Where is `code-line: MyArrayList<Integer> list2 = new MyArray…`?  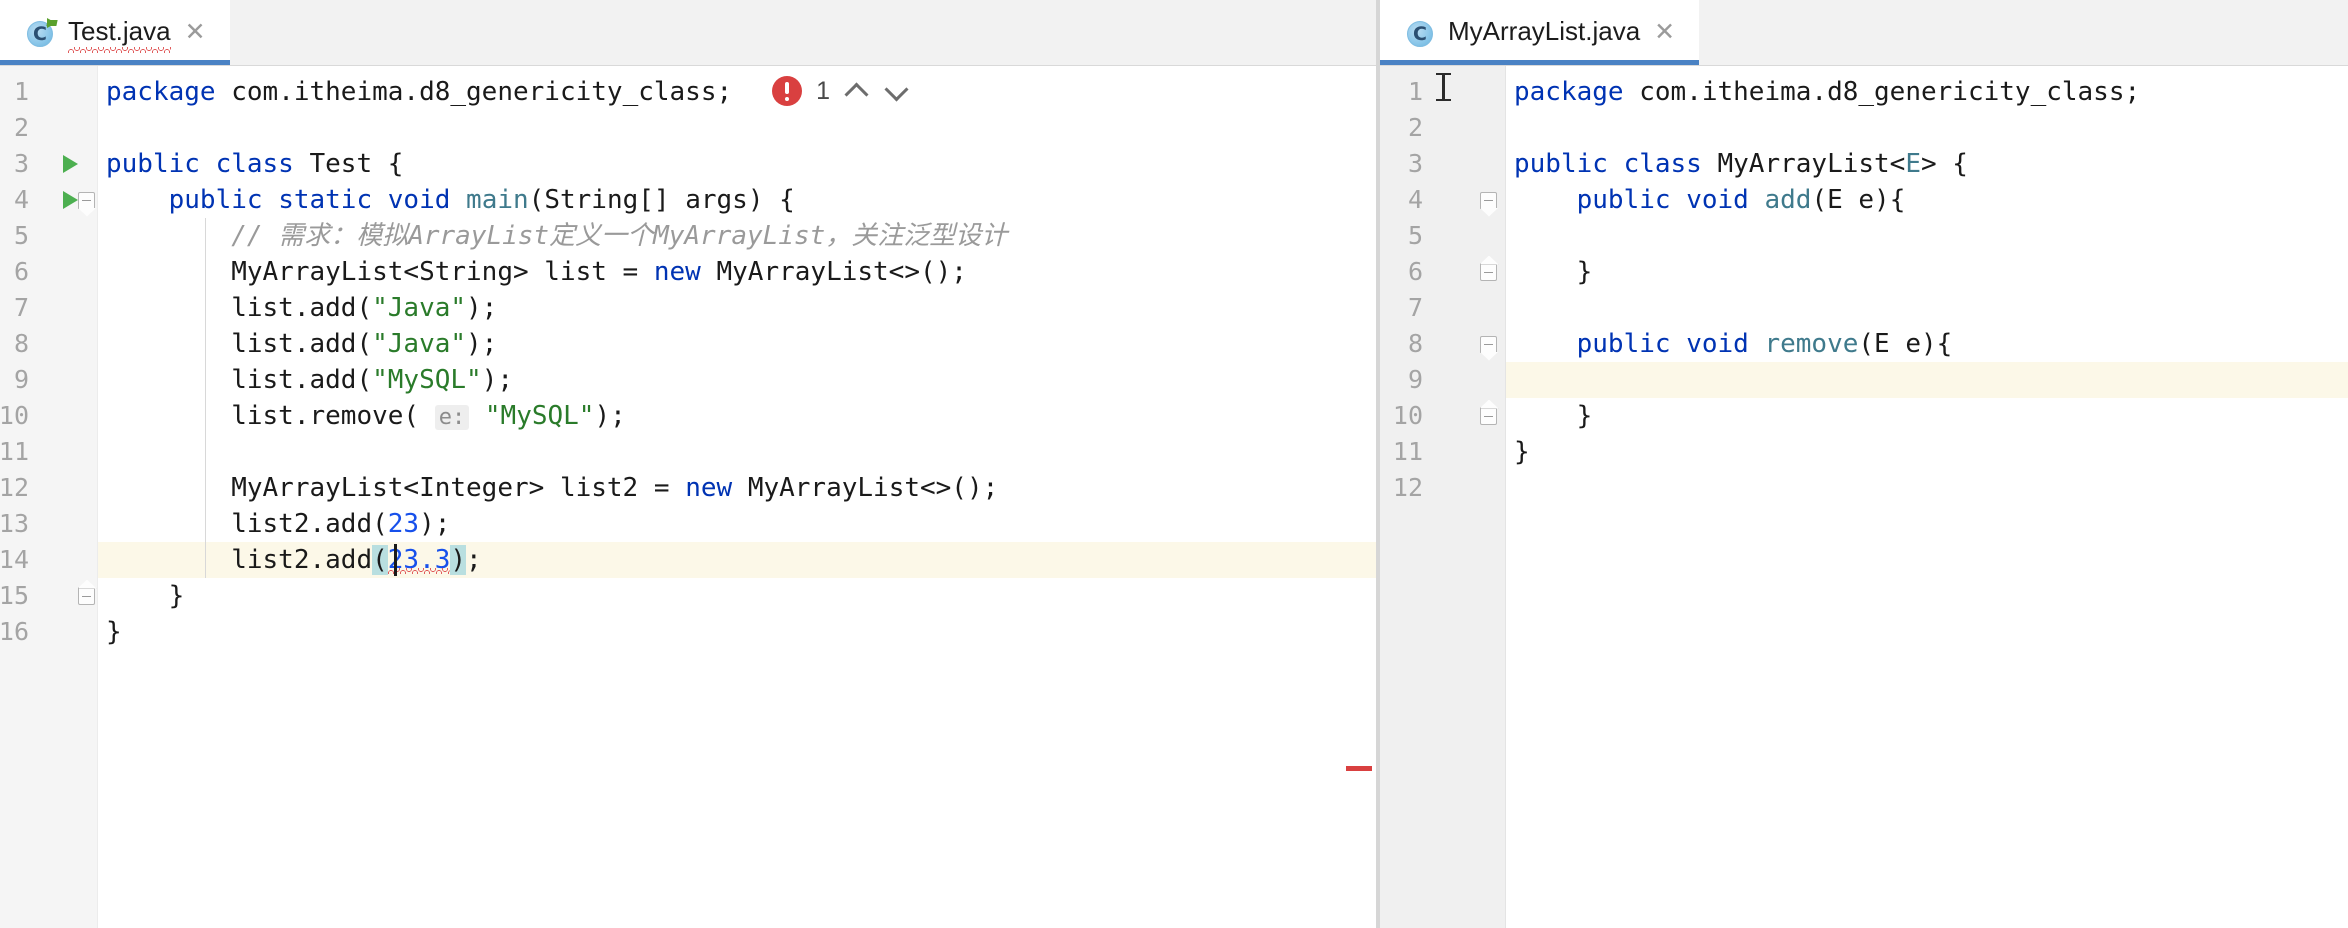 code-line: MyArrayList<Integer> list2 = new MyArray… is located at coordinates (737, 488).